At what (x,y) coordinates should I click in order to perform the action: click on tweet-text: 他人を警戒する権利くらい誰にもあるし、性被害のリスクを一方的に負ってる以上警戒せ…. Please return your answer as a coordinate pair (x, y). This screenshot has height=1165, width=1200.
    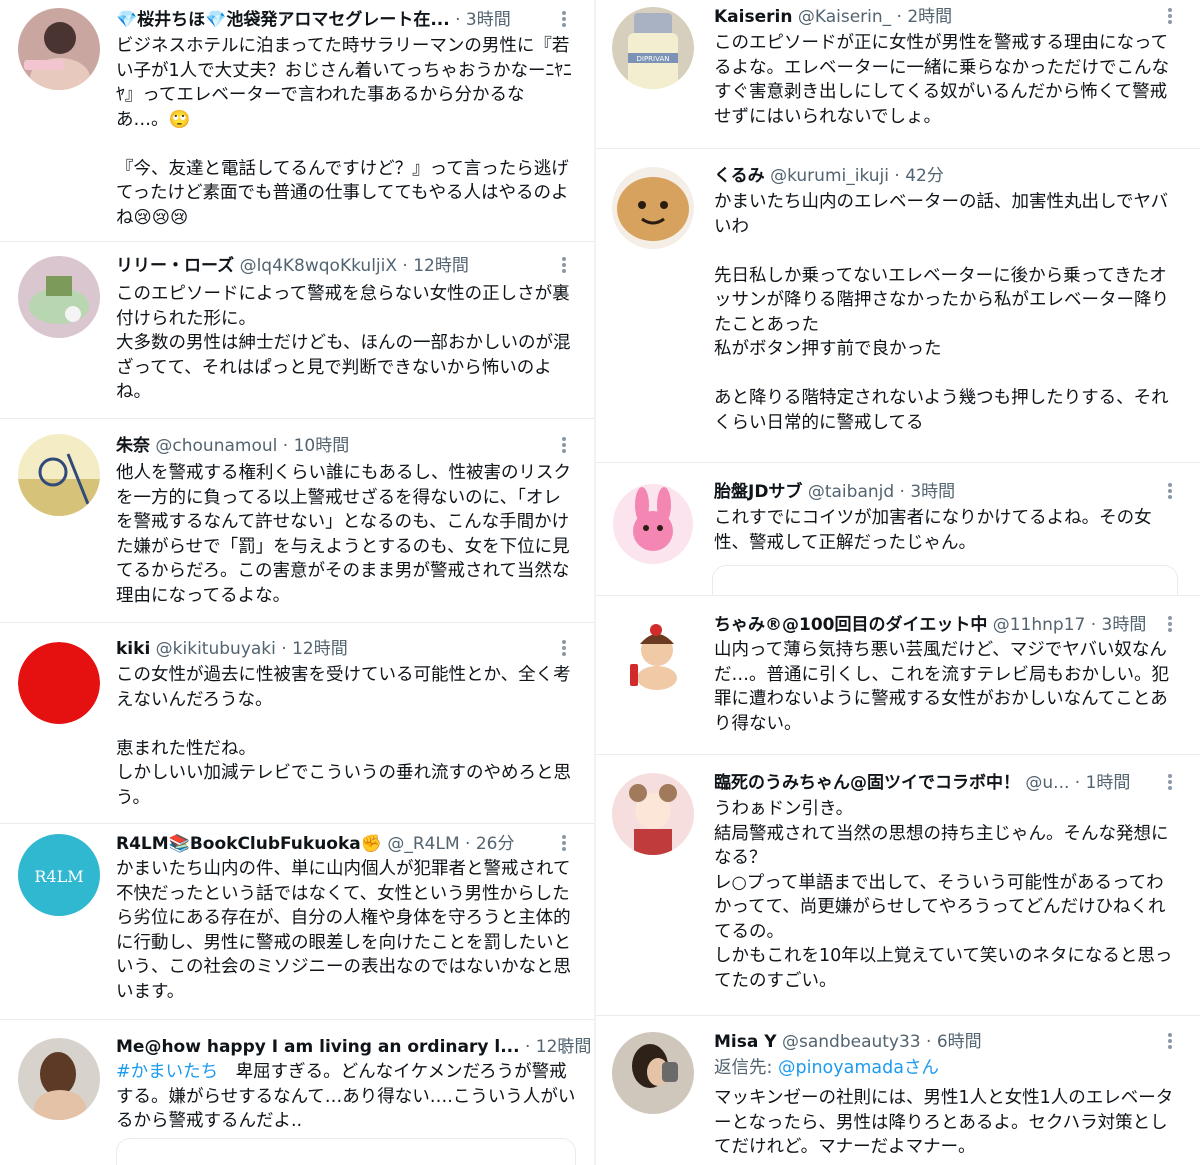
    Looking at the image, I should click on (343, 534).